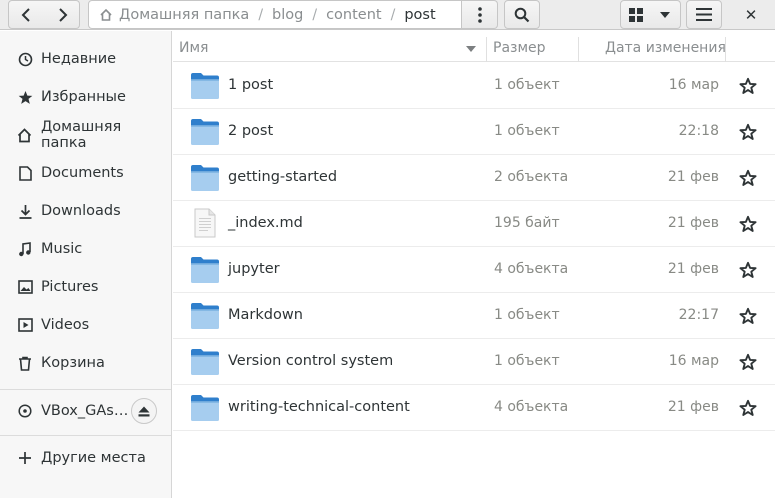 The width and height of the screenshot is (775, 498). I want to click on eject-button, so click(144, 411).